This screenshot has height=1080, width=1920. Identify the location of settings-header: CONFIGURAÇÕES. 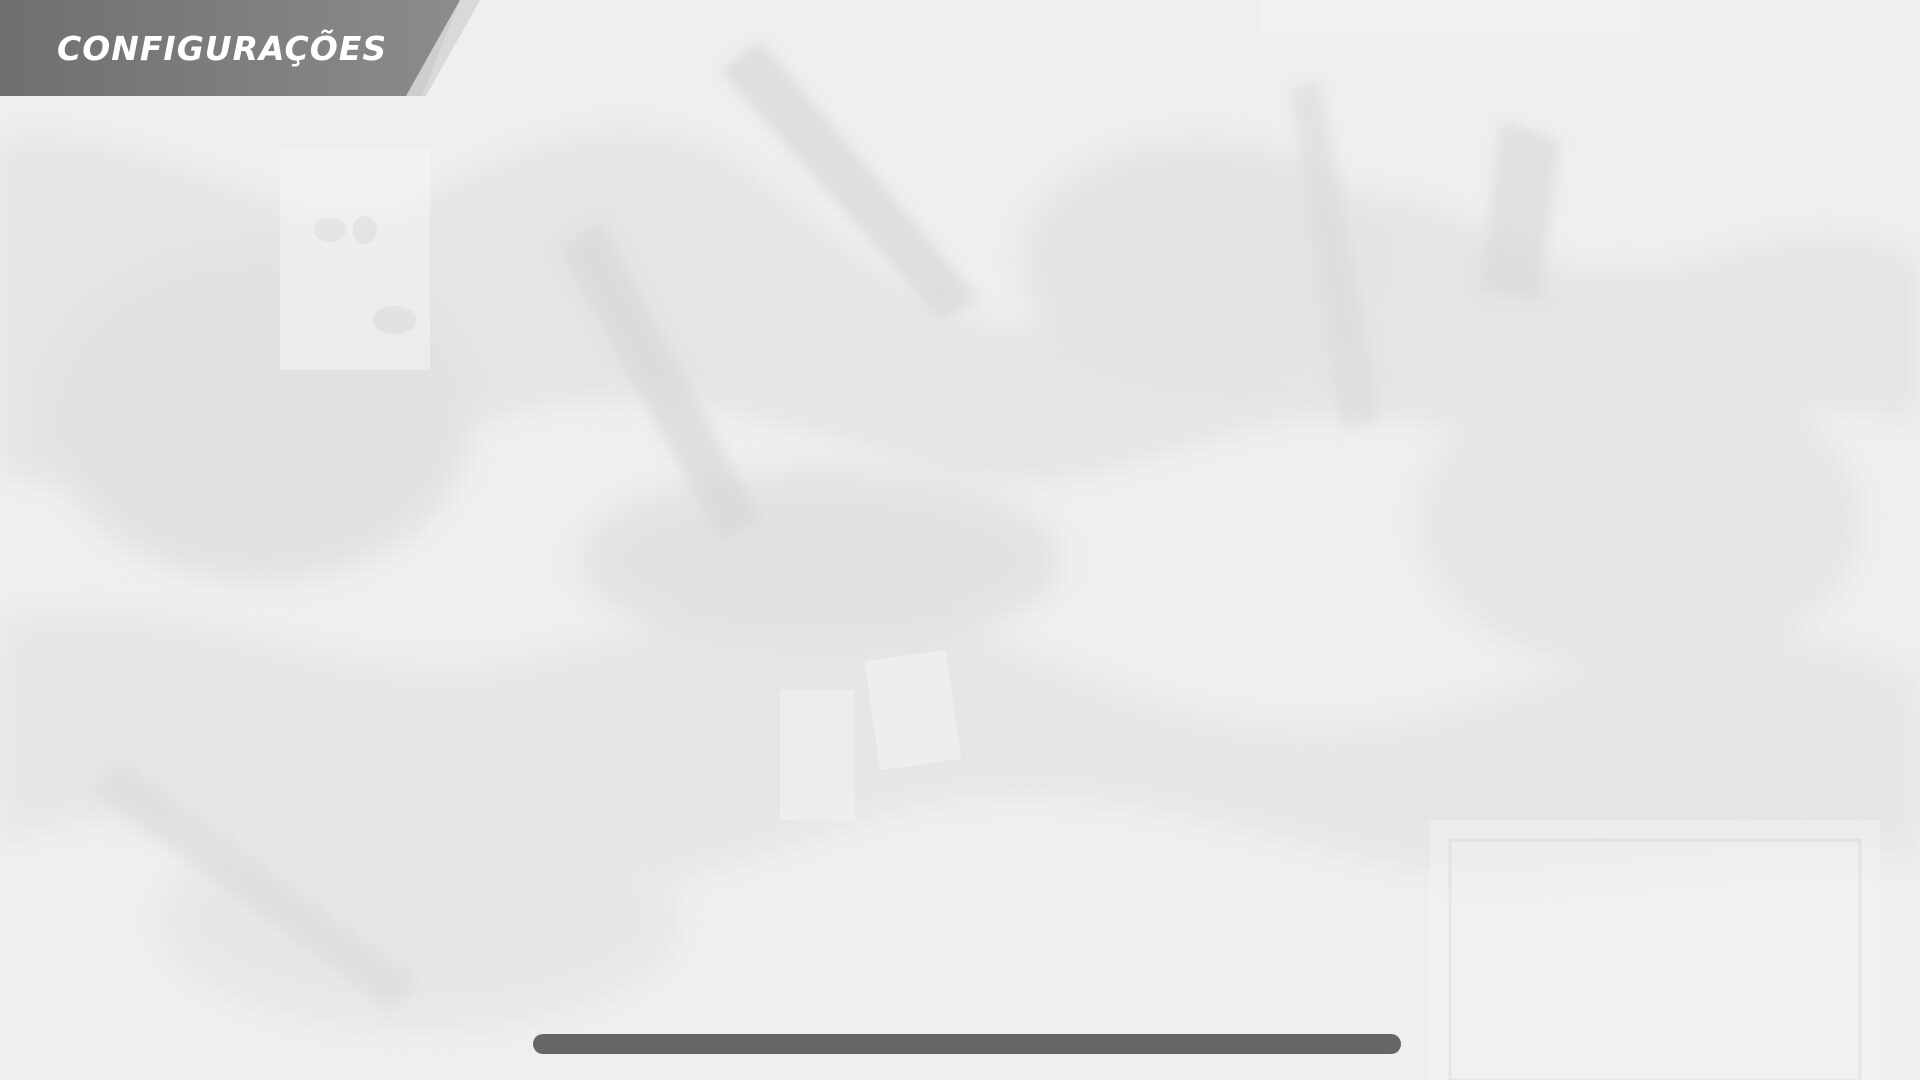
(240, 48).